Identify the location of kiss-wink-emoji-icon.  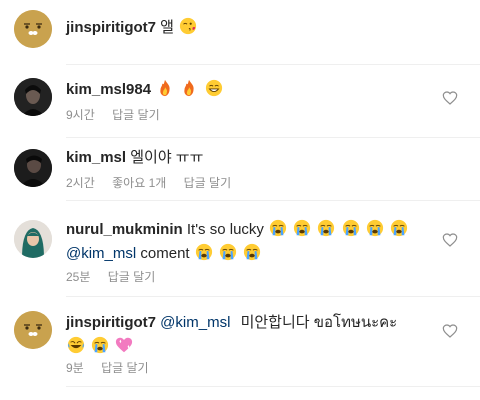
(188, 26).